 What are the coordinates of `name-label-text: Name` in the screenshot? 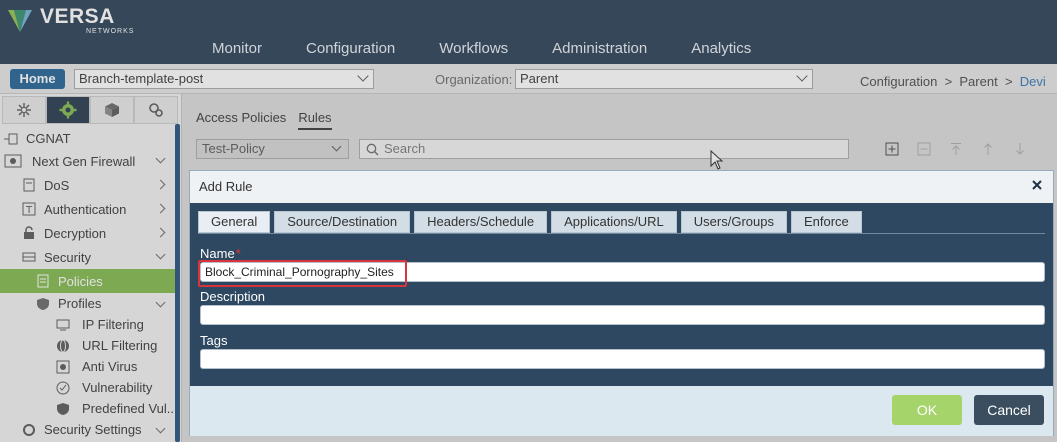 It's located at (217, 253).